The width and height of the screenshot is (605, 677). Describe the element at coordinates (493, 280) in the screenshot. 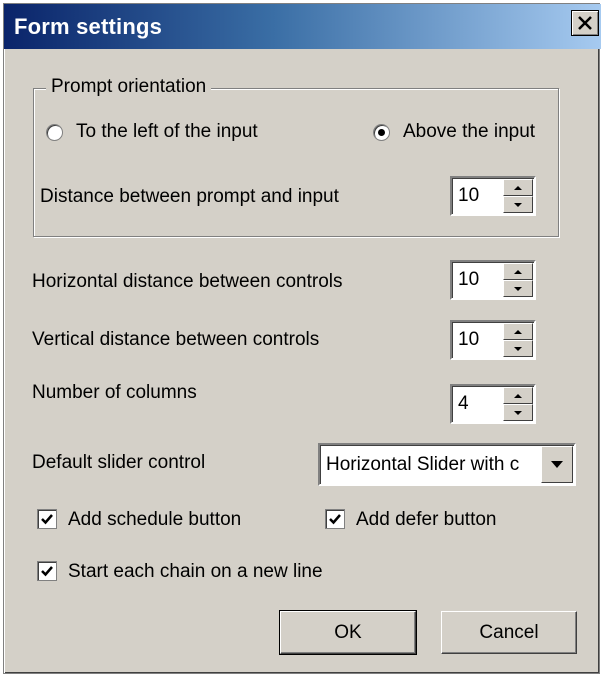

I see `horizontal-distance-stepper: 10` at that location.